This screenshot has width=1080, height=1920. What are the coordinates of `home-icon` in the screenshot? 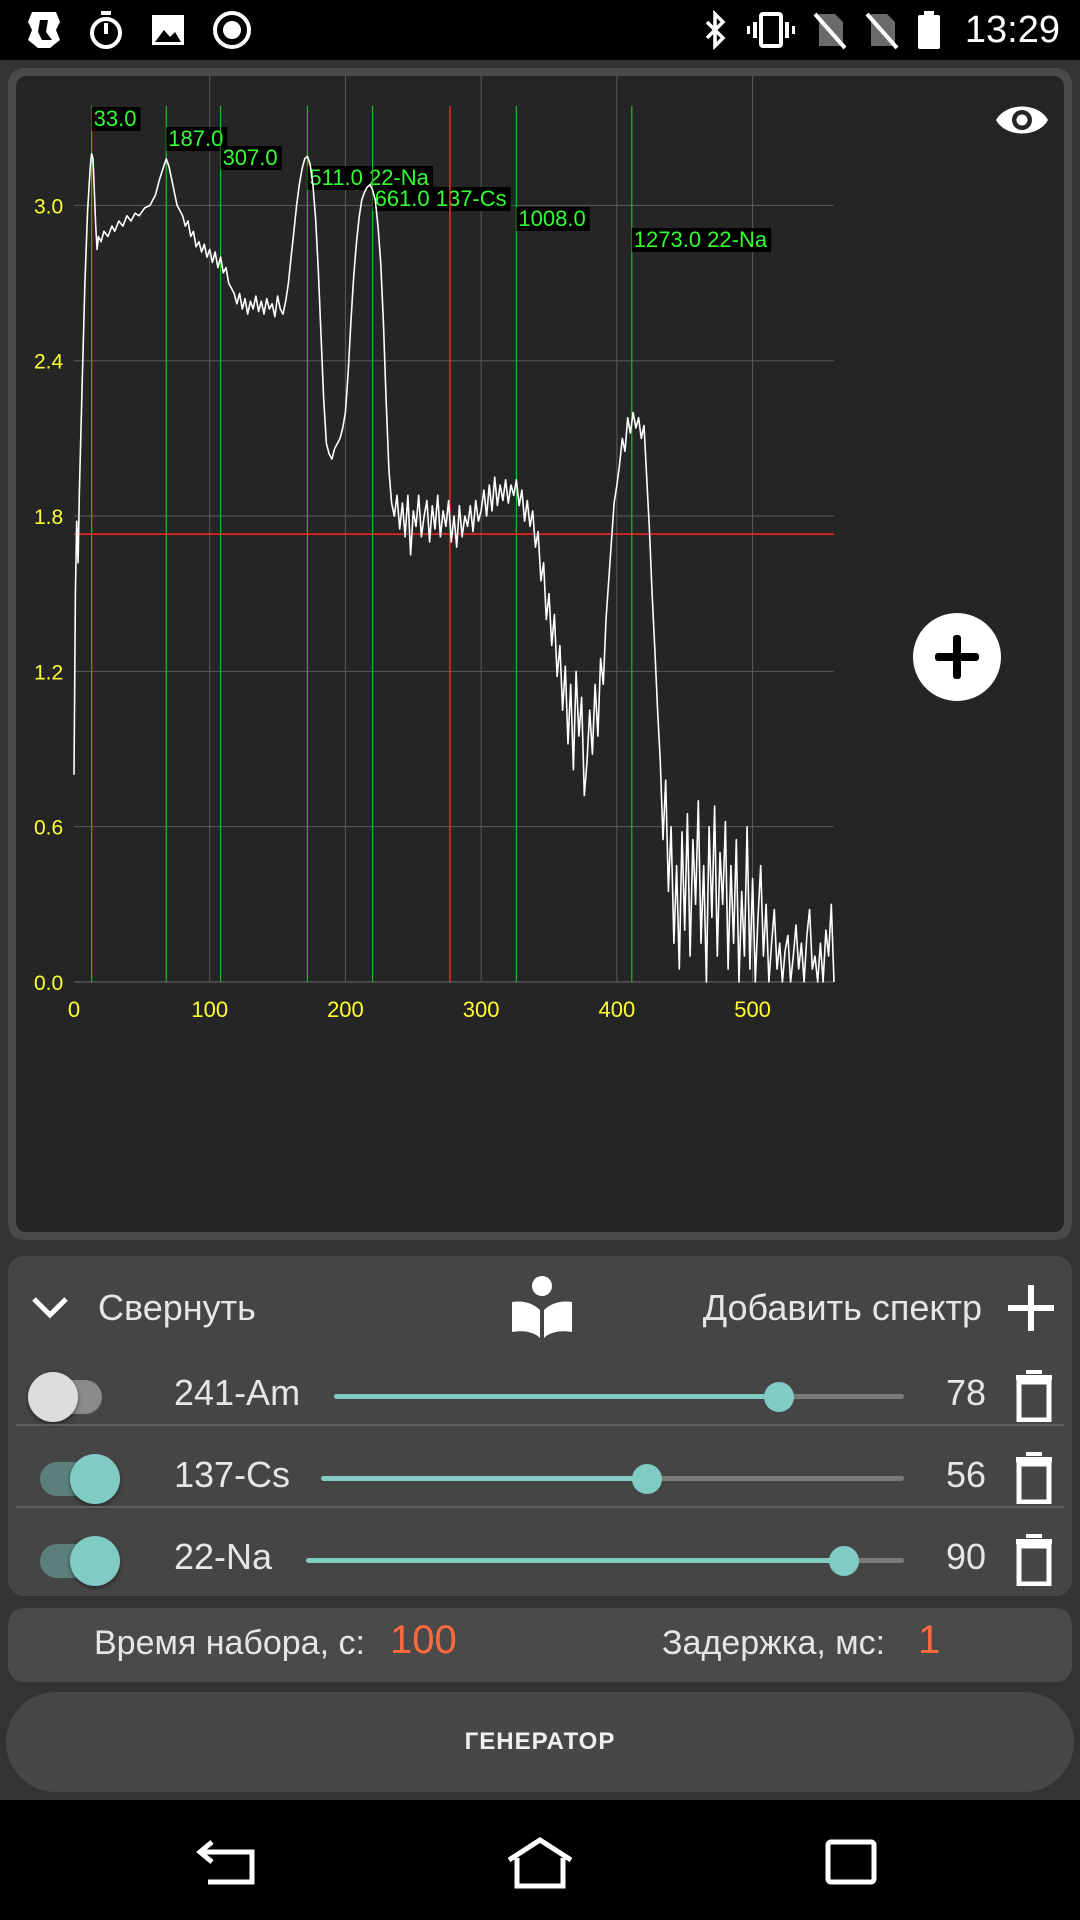 It's located at (540, 1864).